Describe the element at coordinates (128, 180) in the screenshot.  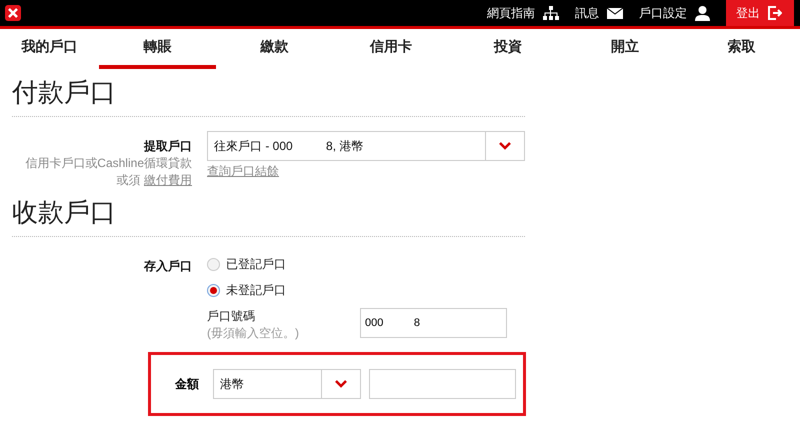
I see `field-note: 或須` at that location.